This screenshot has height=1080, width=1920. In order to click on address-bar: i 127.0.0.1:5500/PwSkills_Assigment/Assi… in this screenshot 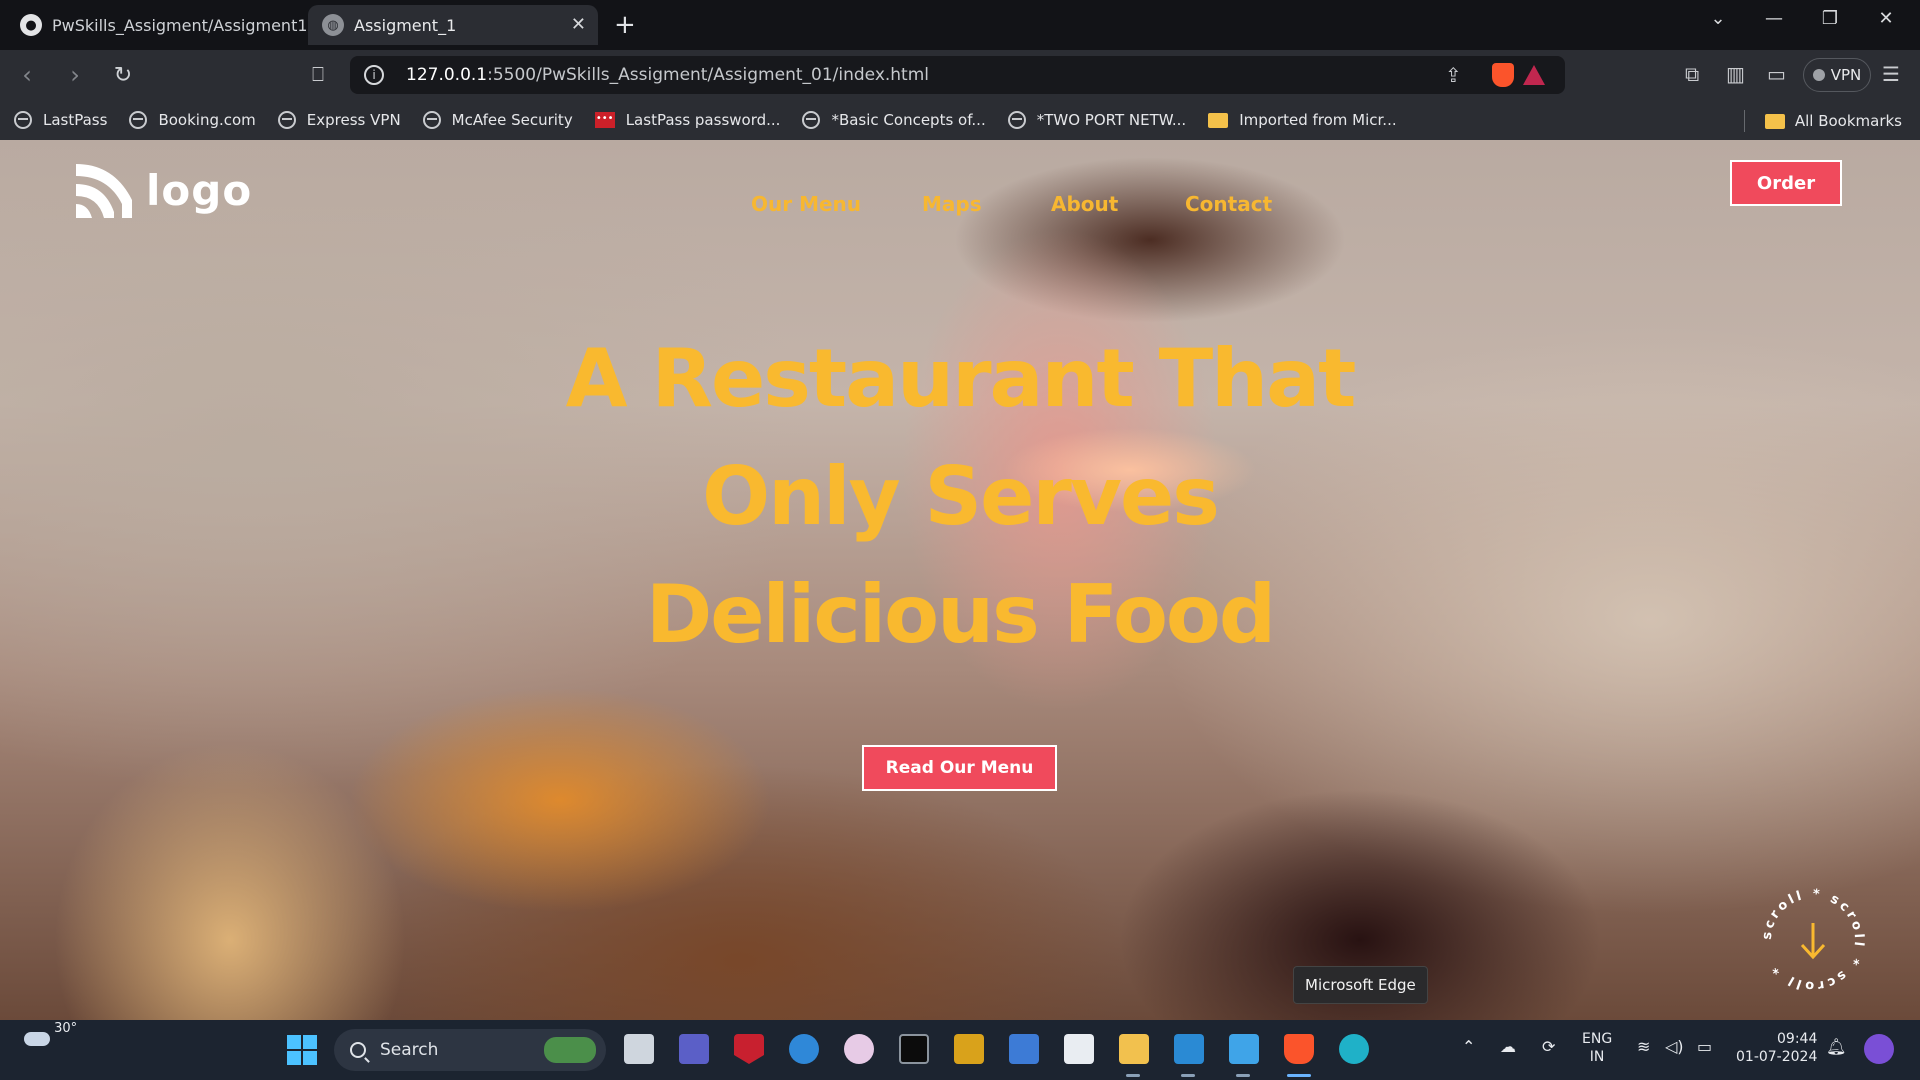, I will do `click(957, 75)`.